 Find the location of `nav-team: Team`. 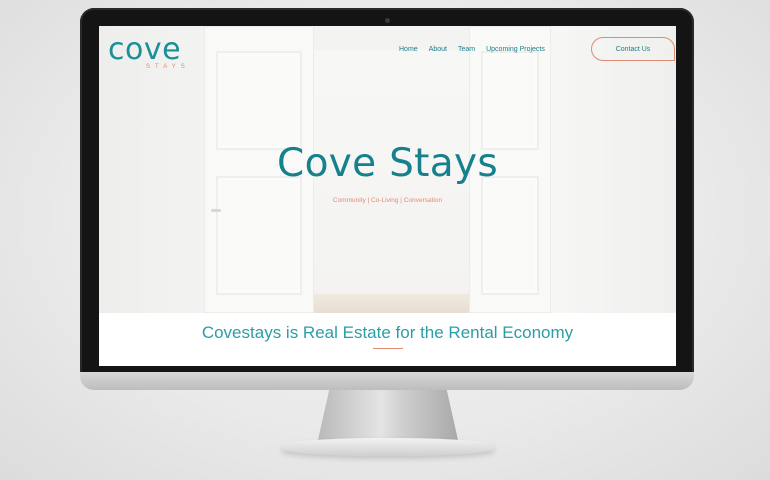

nav-team: Team is located at coordinates (466, 49).